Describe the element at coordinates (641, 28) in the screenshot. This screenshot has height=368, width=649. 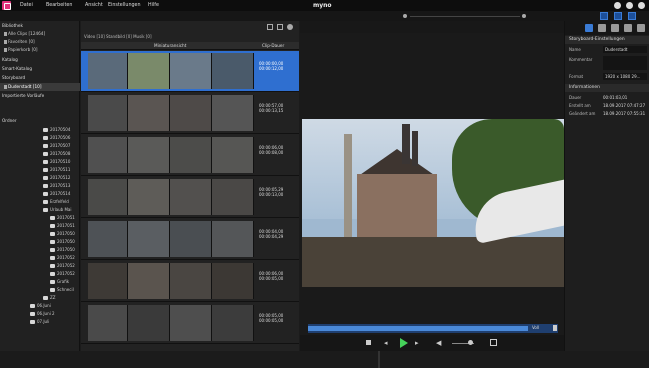
I see `audio-icon` at that location.